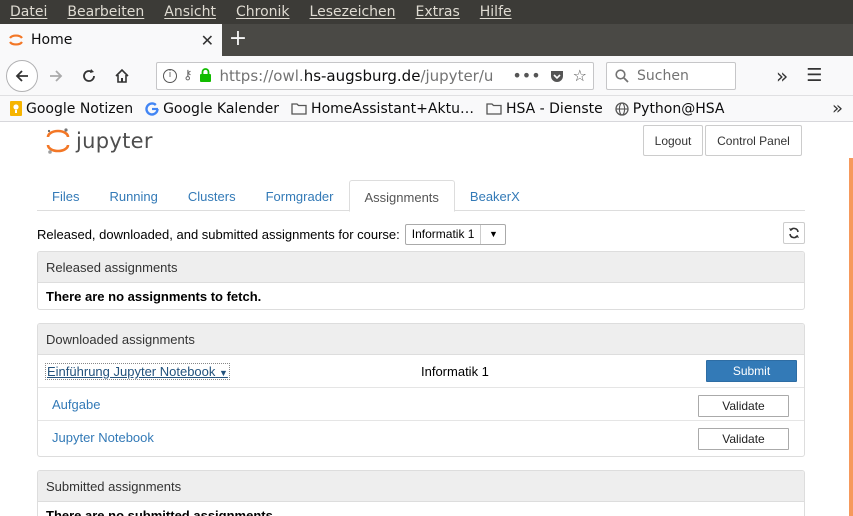  What do you see at coordinates (753, 140) in the screenshot?
I see `control-panel-button: Control Panel` at bounding box center [753, 140].